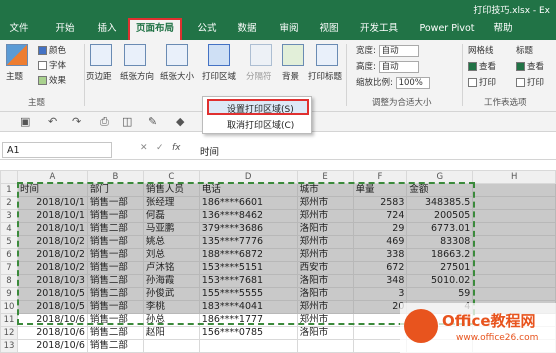  What do you see at coordinates (248, 255) in the screenshot?
I see `cell: 188****6872` at bounding box center [248, 255].